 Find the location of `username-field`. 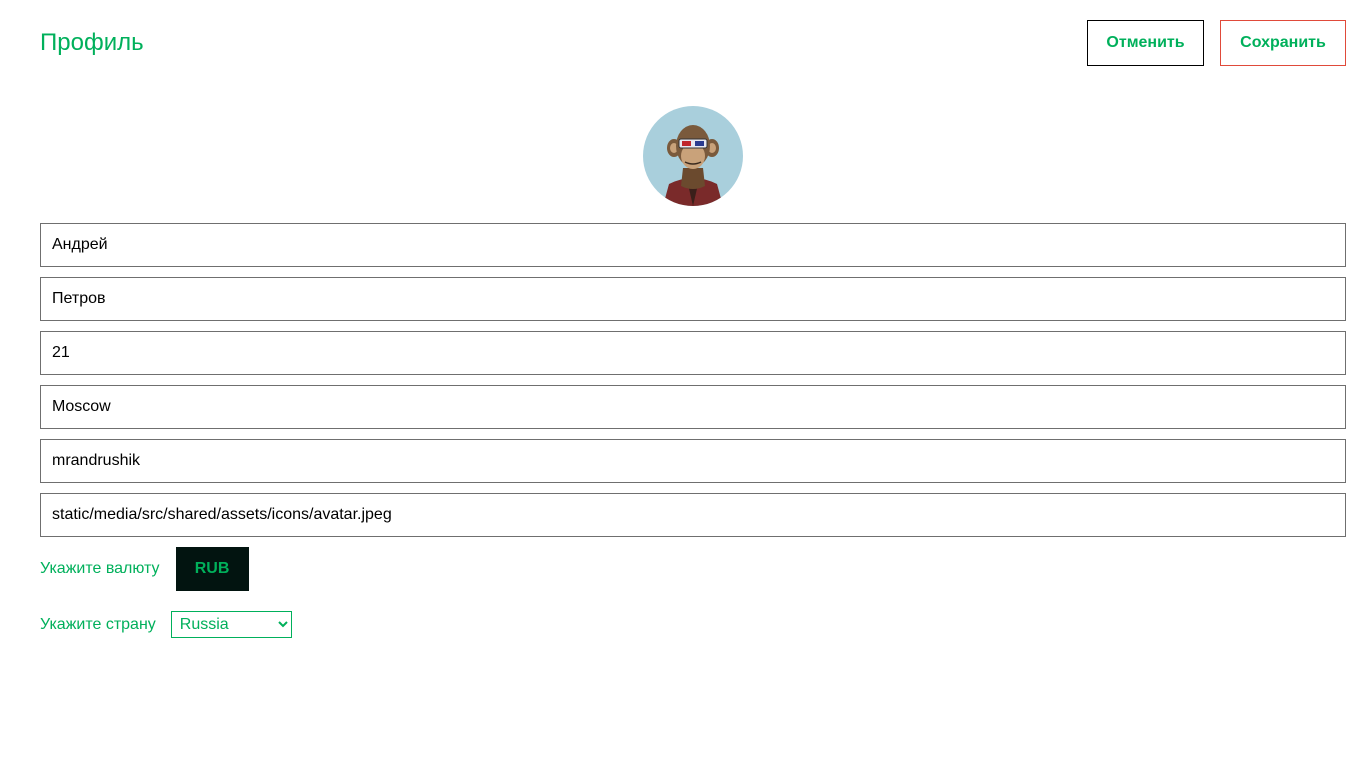

username-field is located at coordinates (693, 461).